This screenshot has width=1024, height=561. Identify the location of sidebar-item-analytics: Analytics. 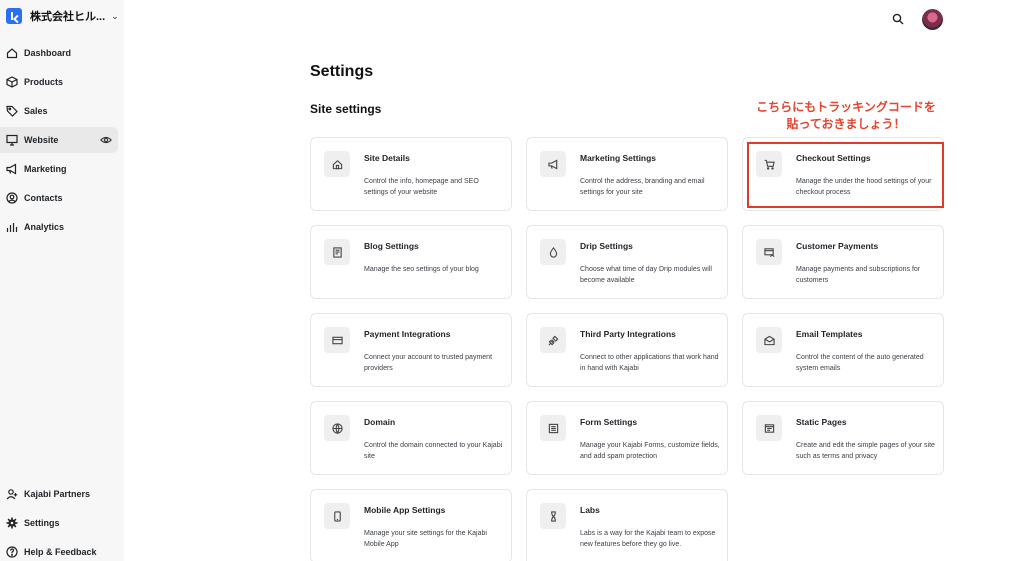
(59, 227).